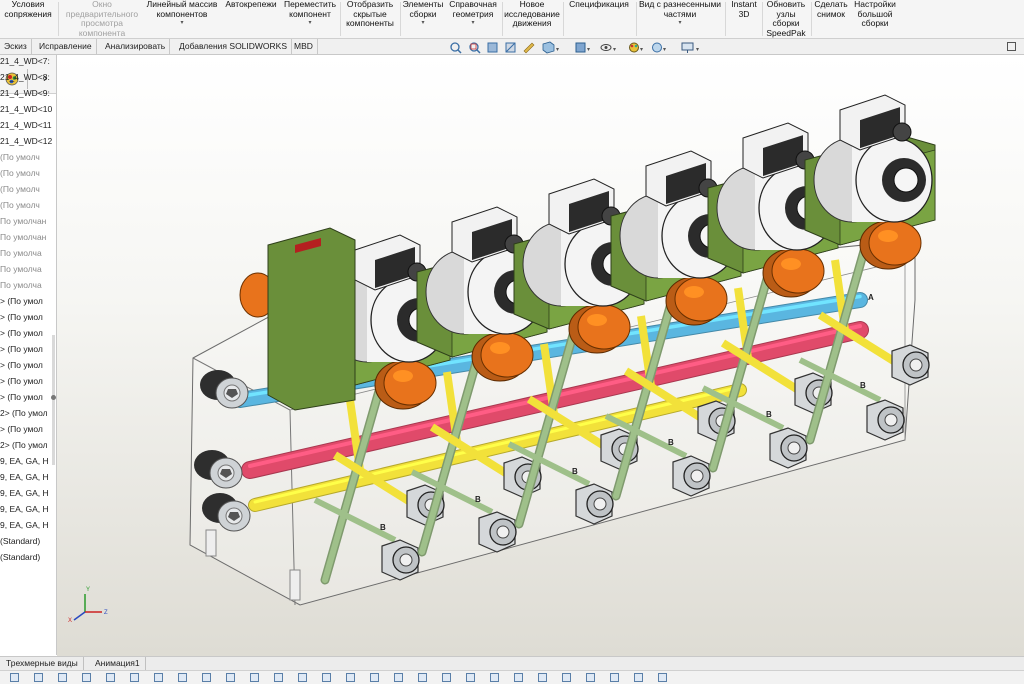 The image size is (1024, 684). Describe the element at coordinates (831, 19) in the screenshot. I see `ribbon-snapshot-button: Сделать снимок` at that location.